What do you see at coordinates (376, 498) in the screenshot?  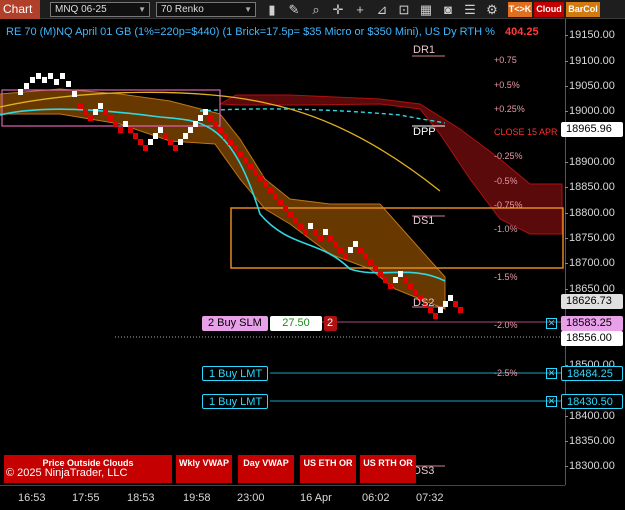 I see `time-tick: 06:02` at bounding box center [376, 498].